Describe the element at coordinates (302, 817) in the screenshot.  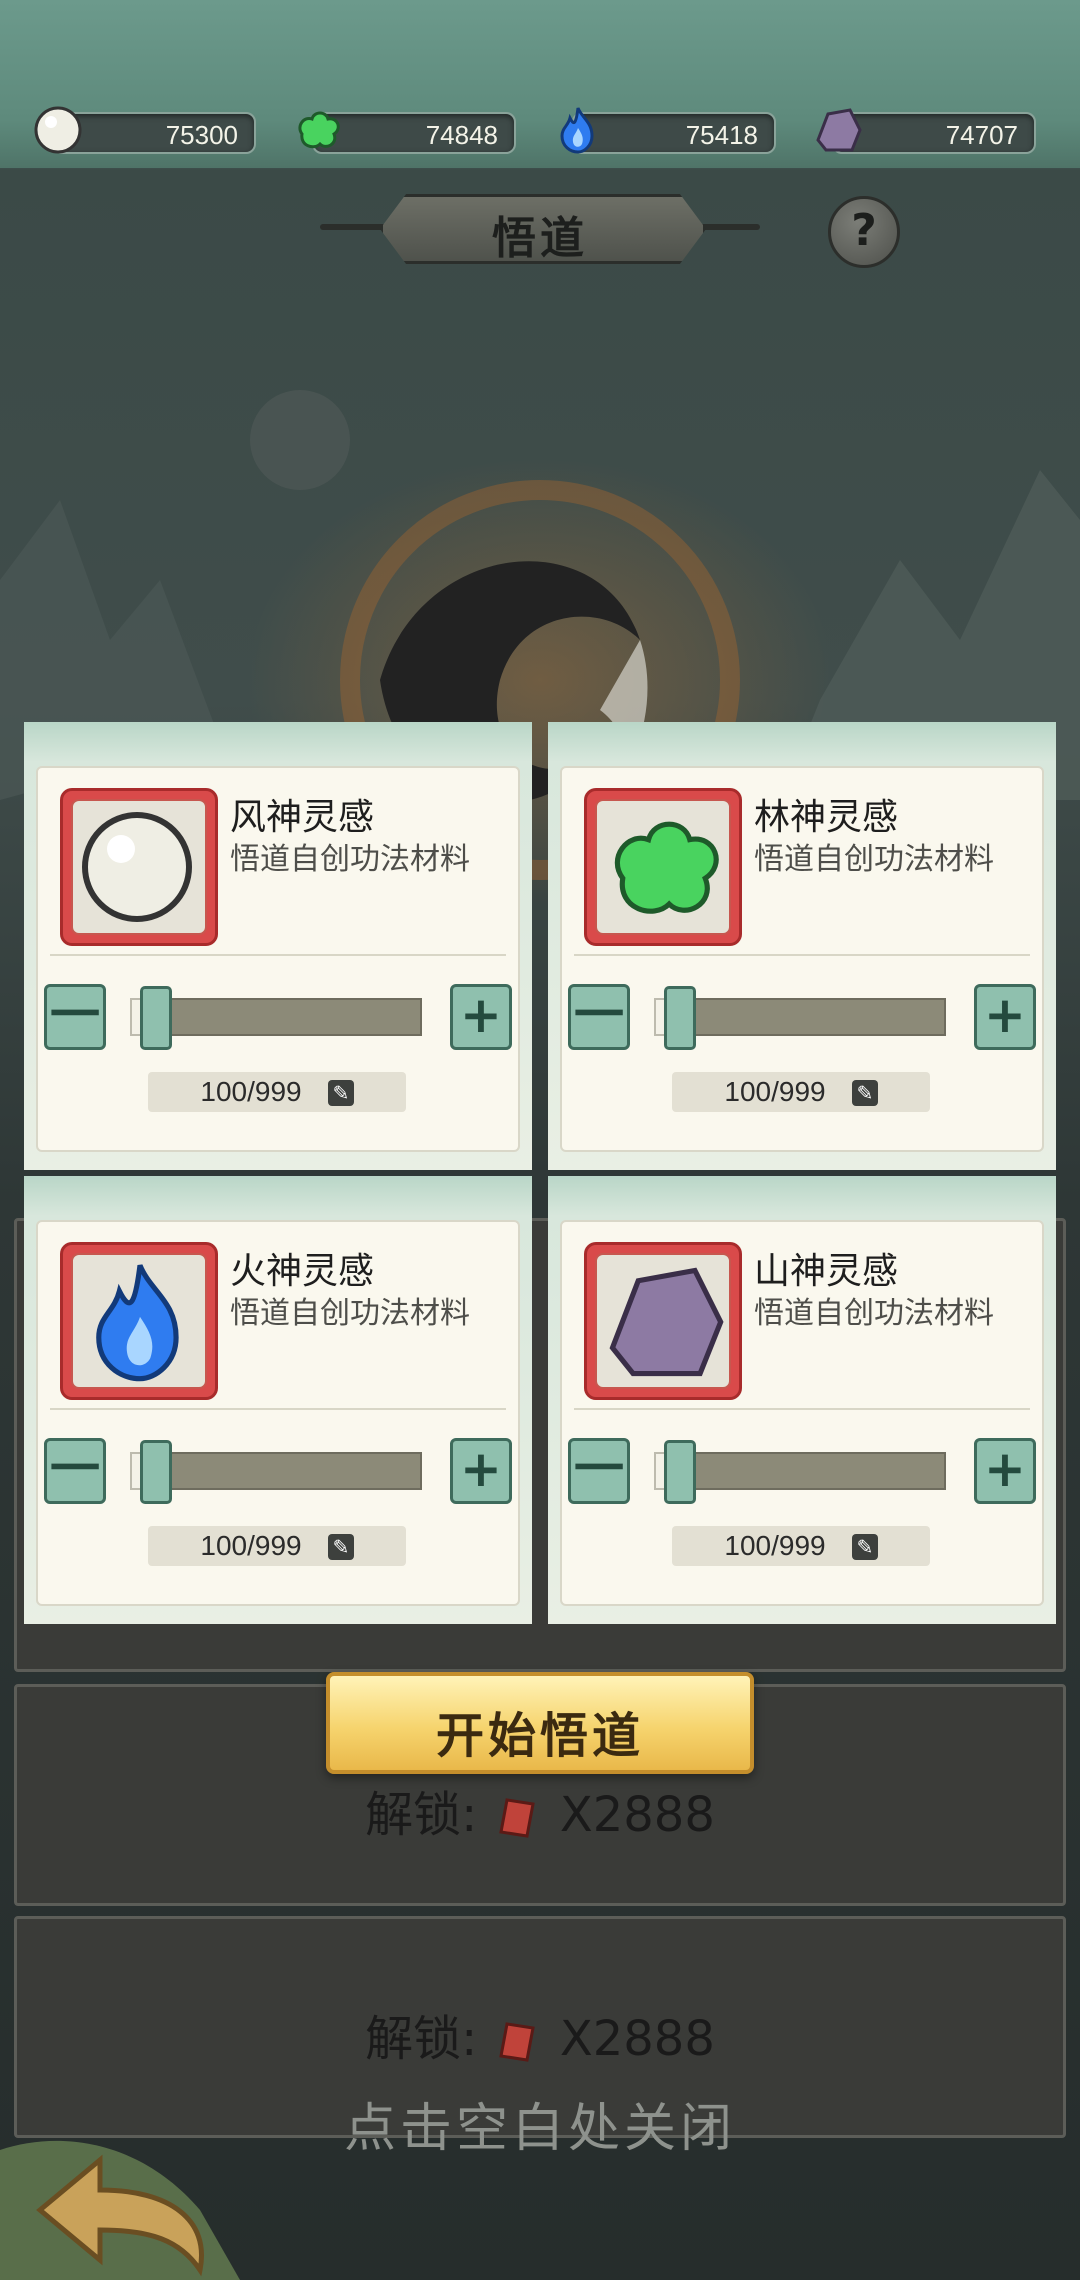
I see `item-name: 风神灵感` at that location.